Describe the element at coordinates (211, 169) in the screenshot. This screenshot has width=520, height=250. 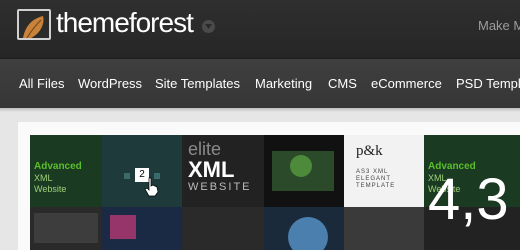
I see `tile-xml-big: XML` at that location.